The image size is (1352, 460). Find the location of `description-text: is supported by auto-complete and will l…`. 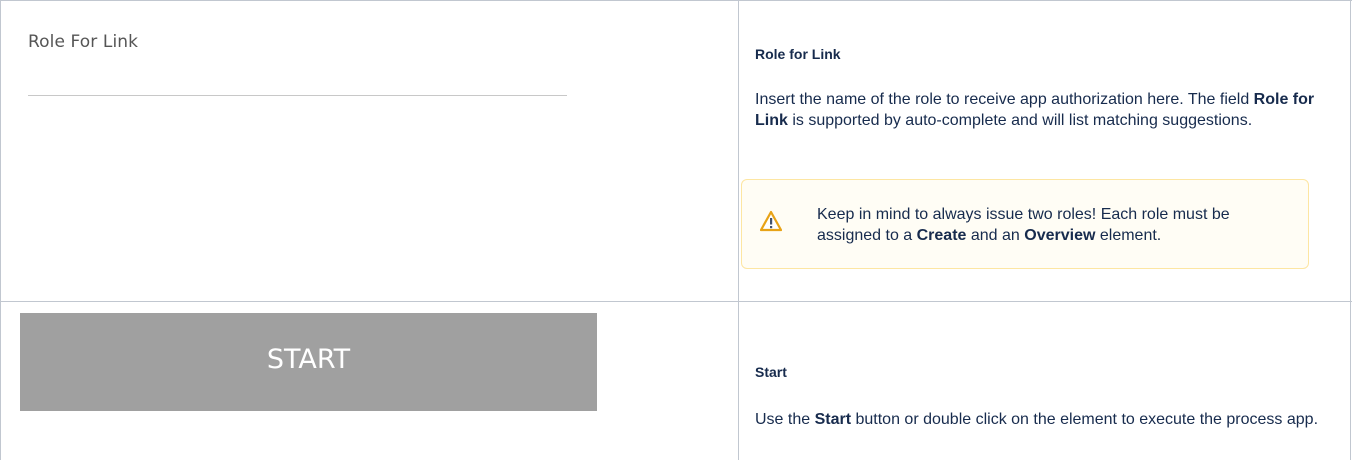

description-text: is supported by auto-complete and will l… is located at coordinates (1020, 120).